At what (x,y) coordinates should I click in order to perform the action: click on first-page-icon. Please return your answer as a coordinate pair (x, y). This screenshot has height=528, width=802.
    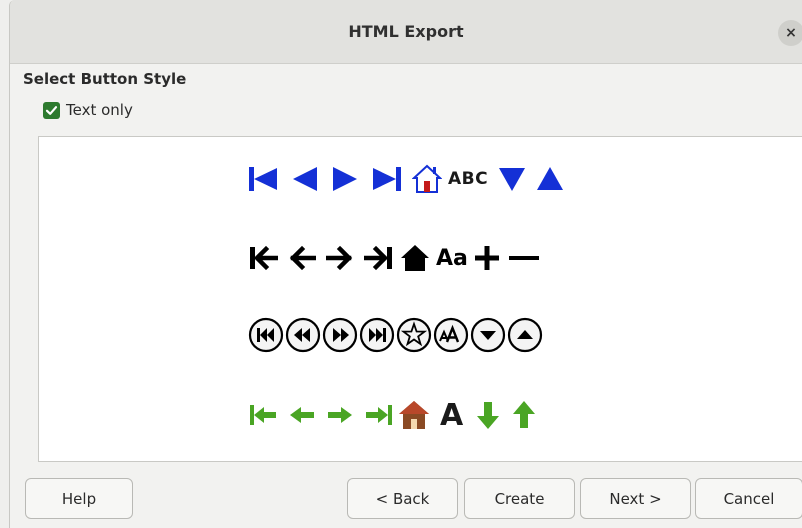
    Looking at the image, I should click on (263, 179).